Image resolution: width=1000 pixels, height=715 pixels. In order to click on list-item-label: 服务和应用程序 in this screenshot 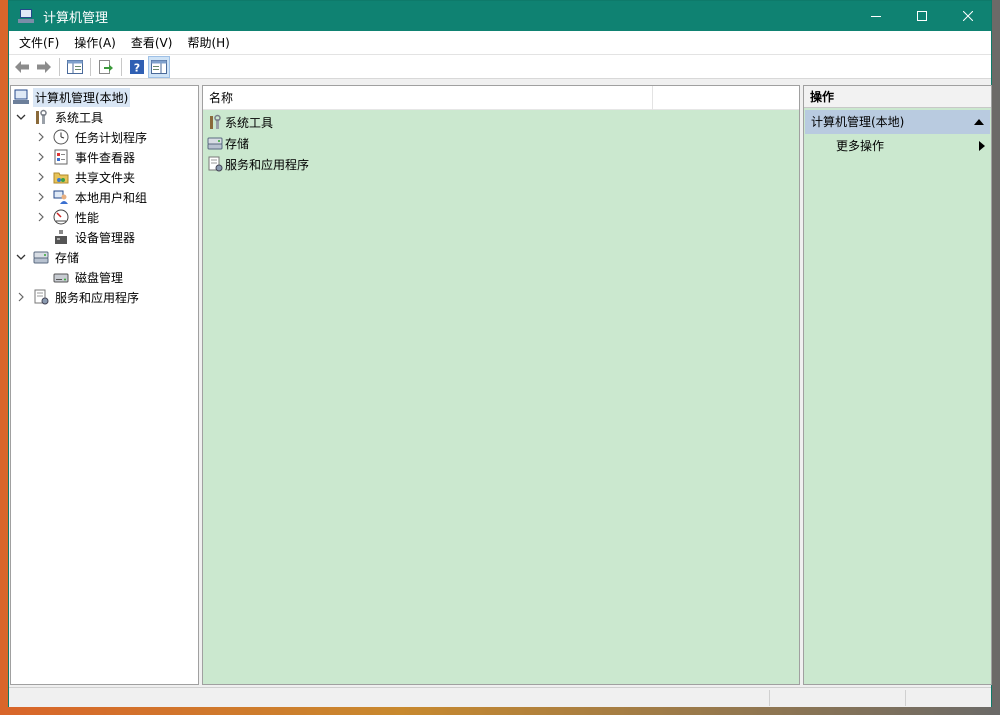, I will do `click(267, 164)`.